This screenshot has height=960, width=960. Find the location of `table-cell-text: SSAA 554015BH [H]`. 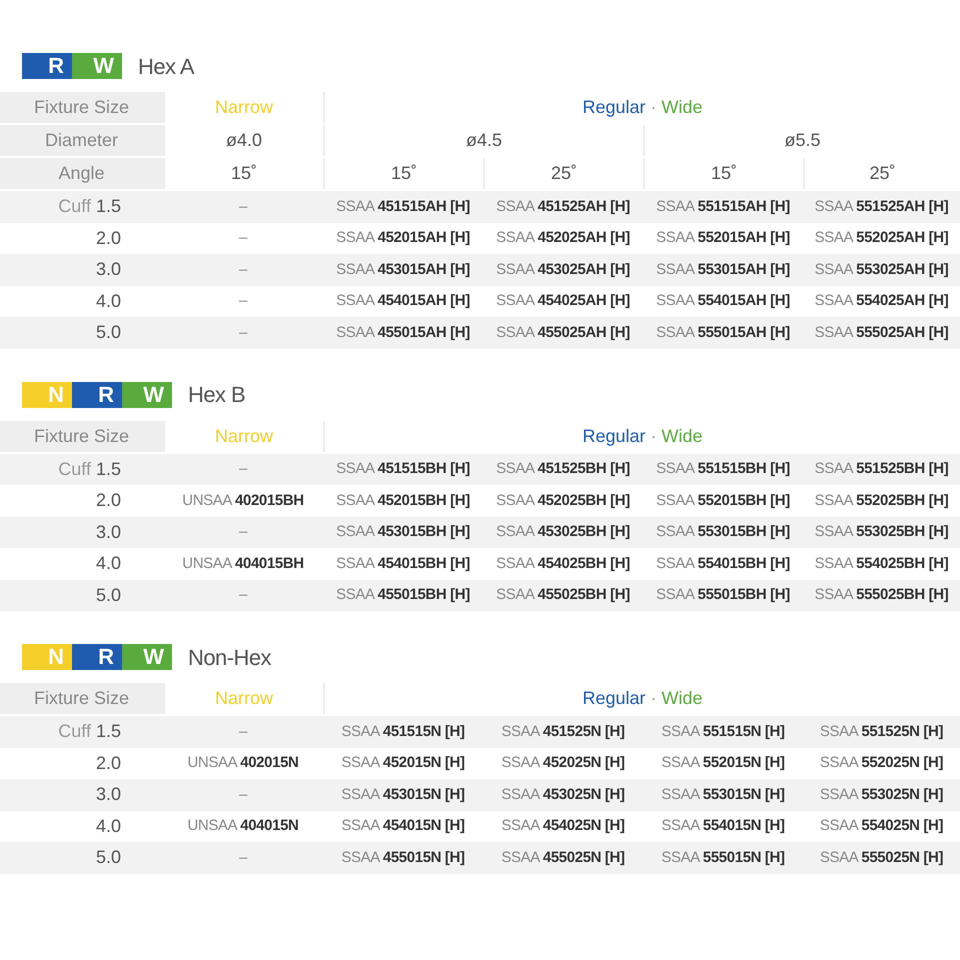

table-cell-text: SSAA 554015BH [H] is located at coordinates (723, 564).